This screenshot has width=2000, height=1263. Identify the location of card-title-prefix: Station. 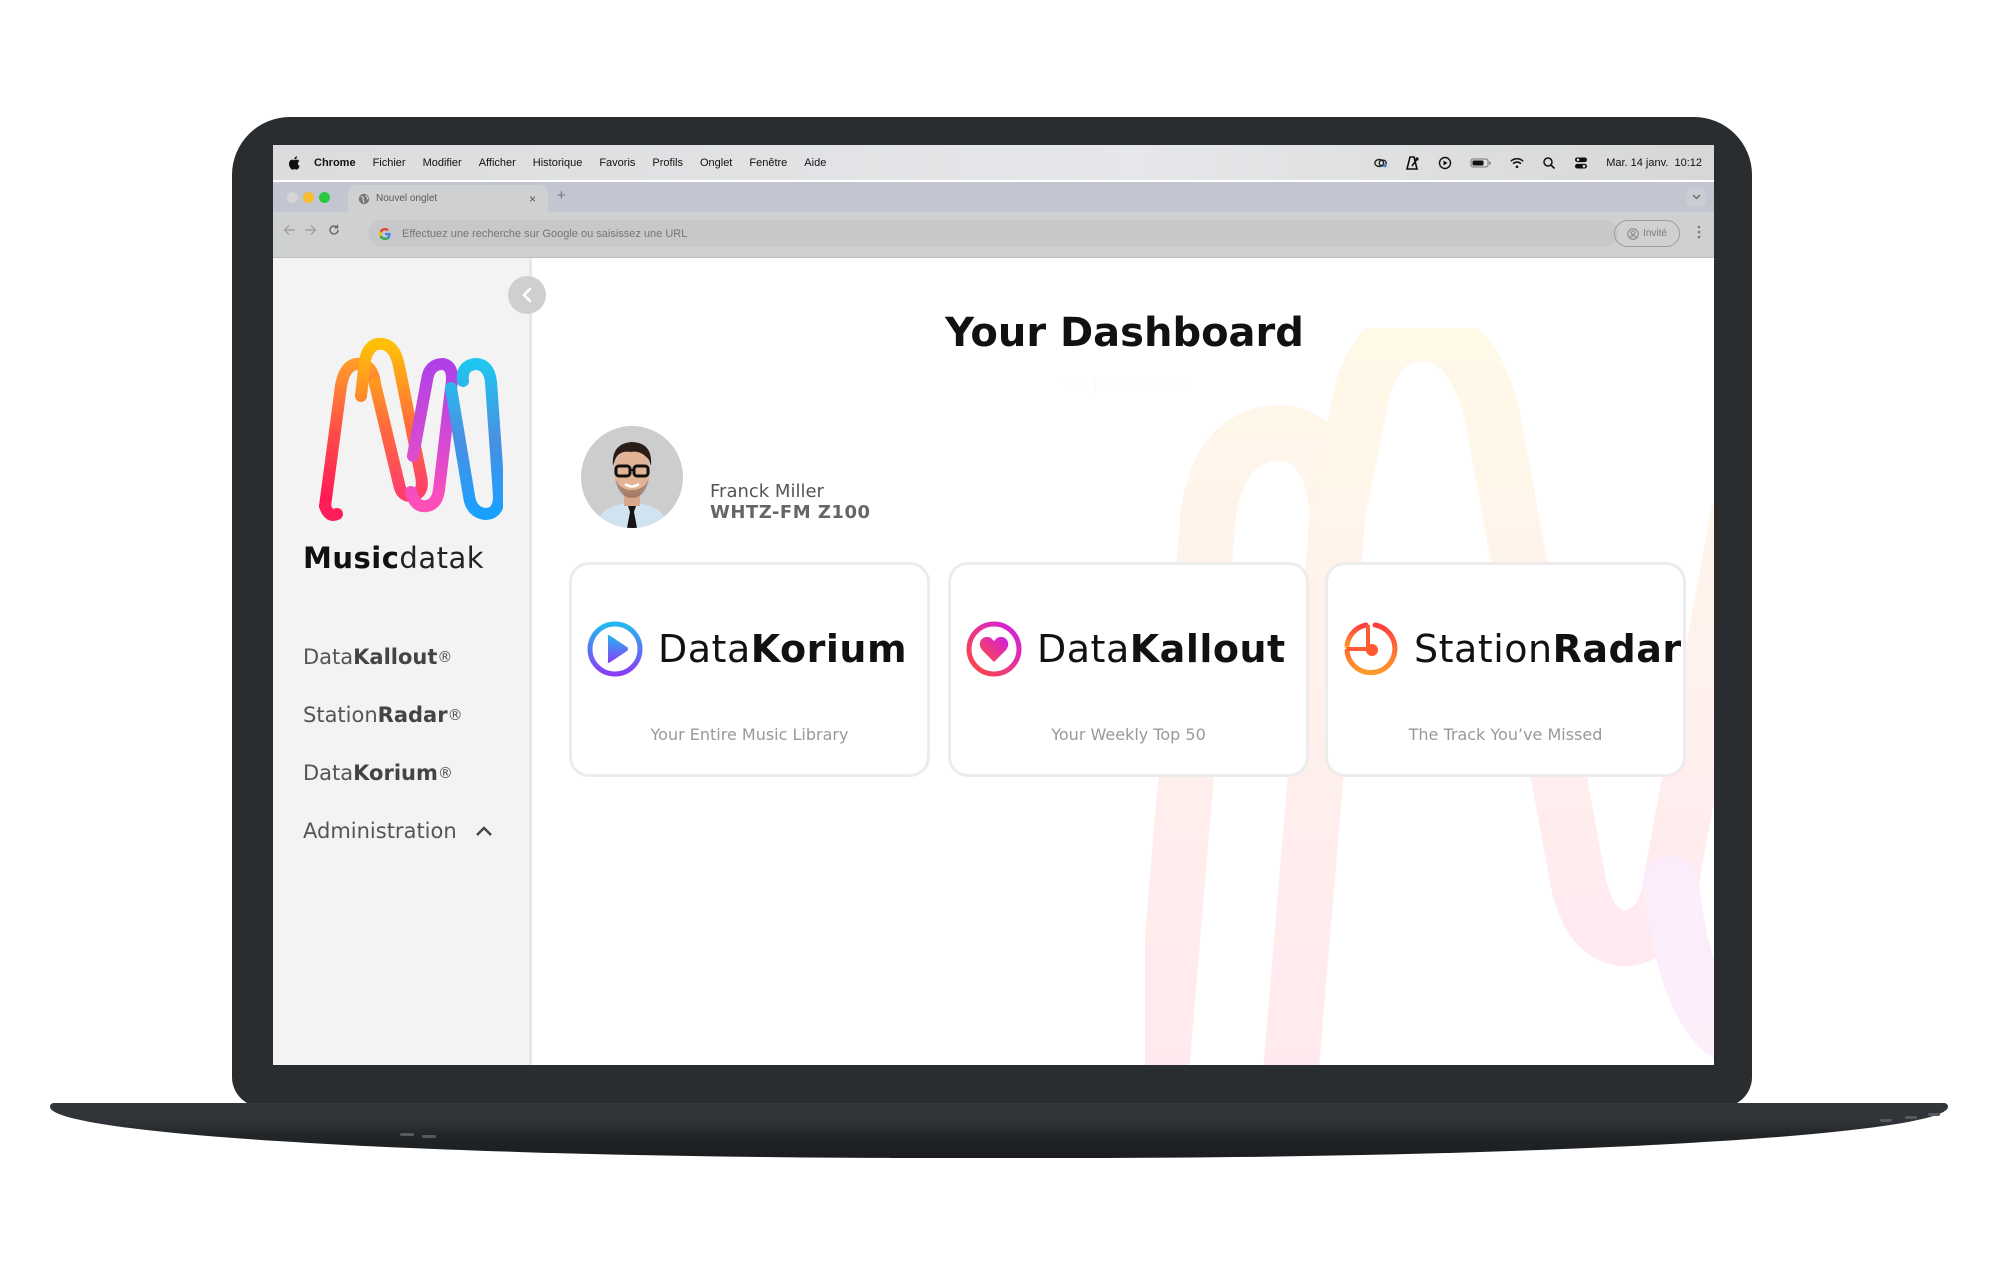
(1483, 649).